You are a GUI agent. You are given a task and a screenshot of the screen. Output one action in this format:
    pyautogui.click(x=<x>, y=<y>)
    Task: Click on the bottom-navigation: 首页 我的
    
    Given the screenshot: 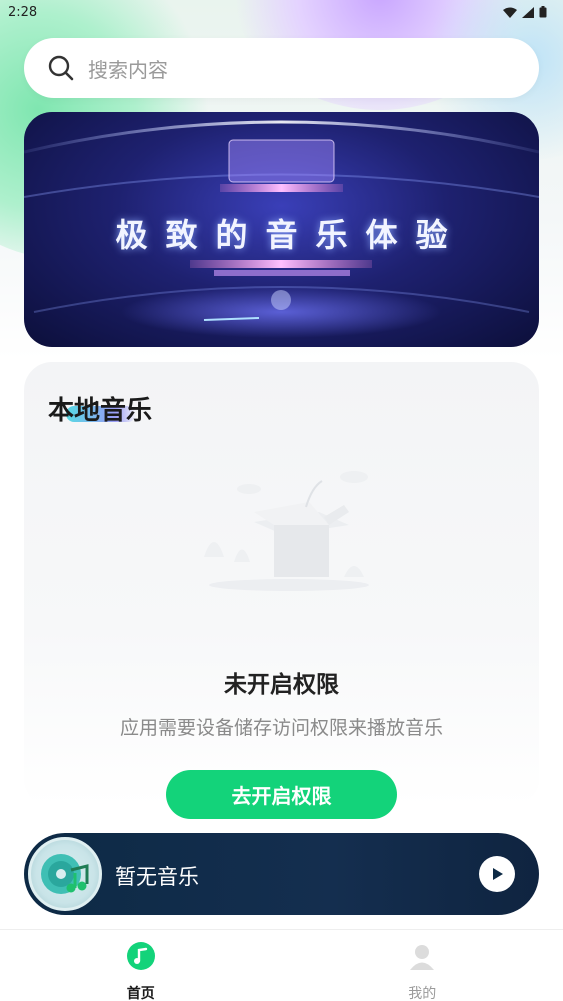 What is the action you would take?
    pyautogui.click(x=281, y=965)
    